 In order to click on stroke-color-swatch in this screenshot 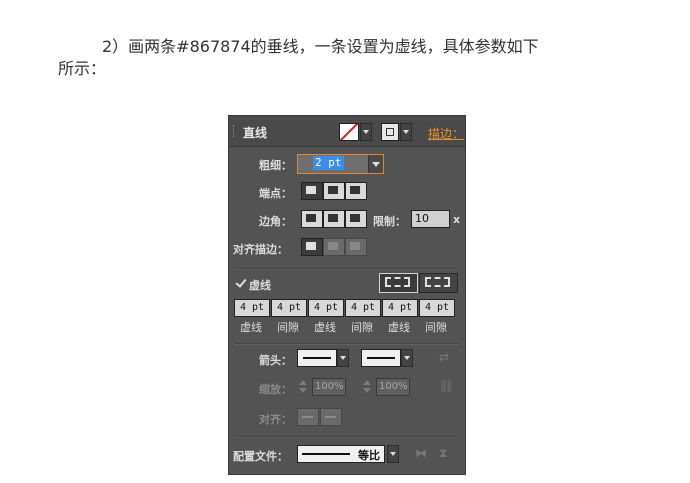, I will do `click(349, 132)`.